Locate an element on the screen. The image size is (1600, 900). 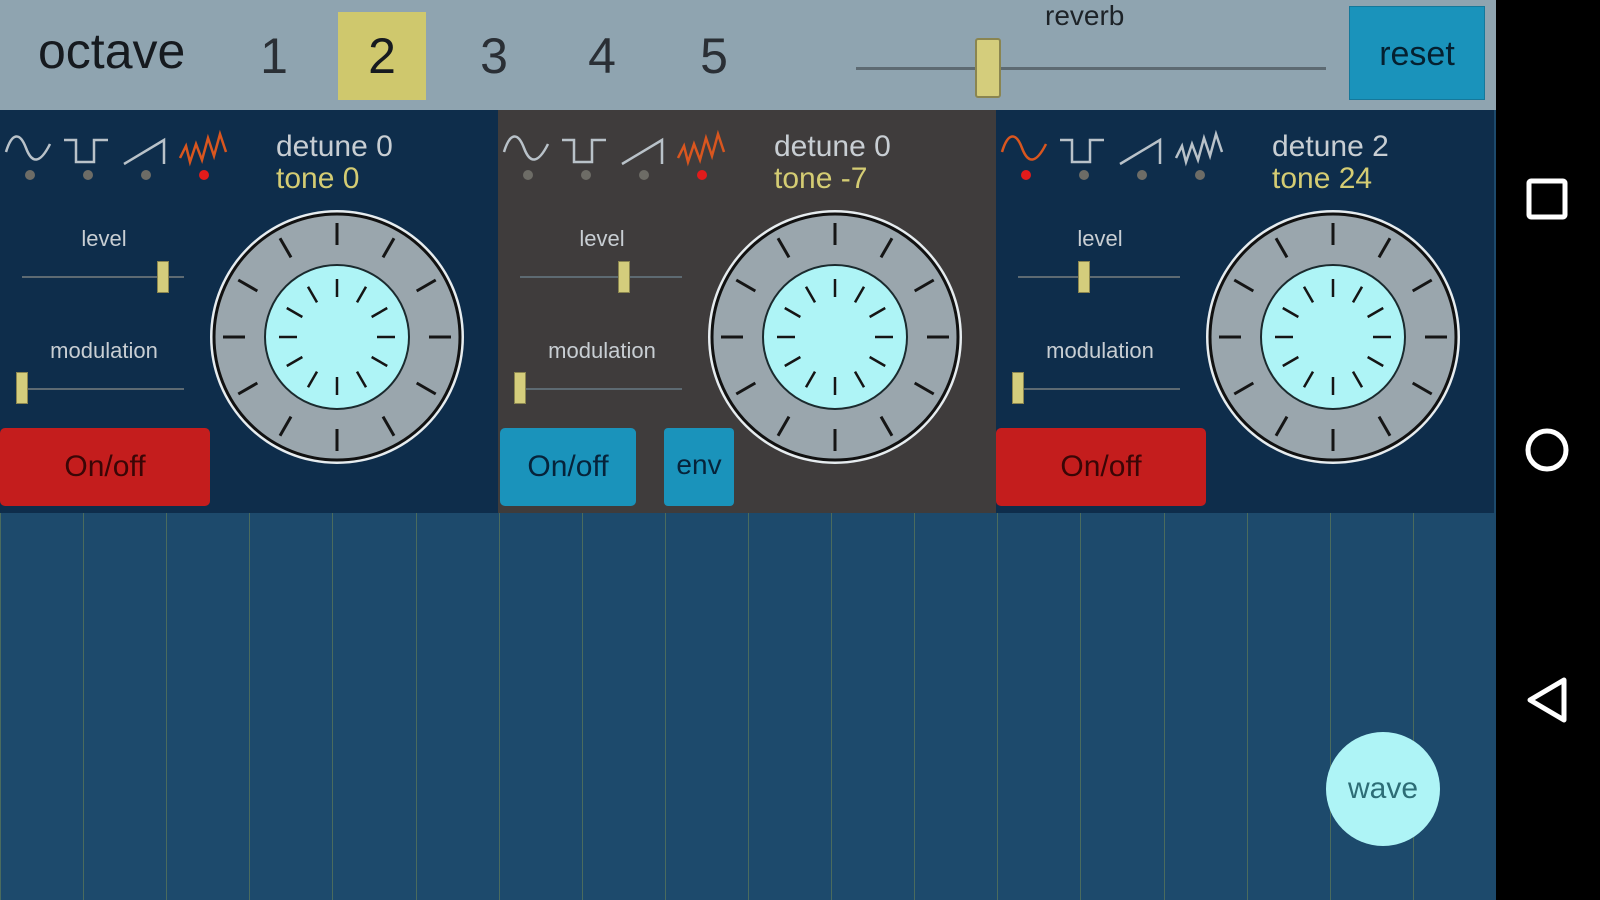
reverb-slider-thumb is located at coordinates (987, 68).